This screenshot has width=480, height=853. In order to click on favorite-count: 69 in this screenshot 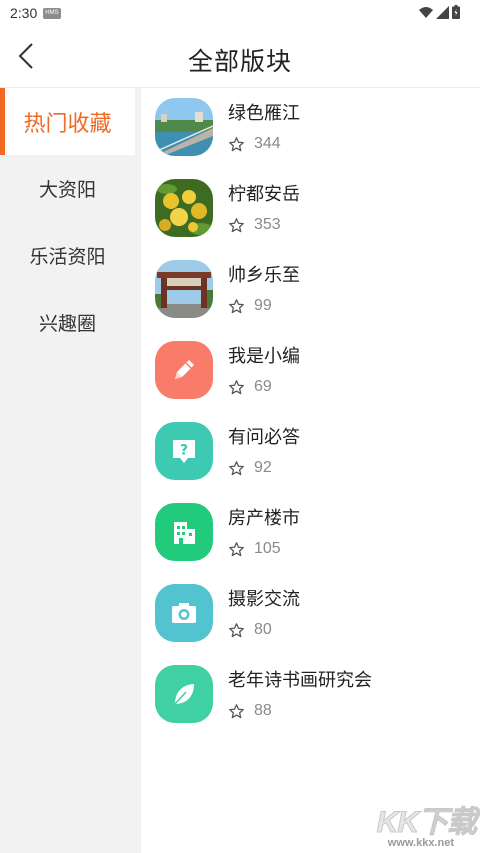, I will do `click(250, 387)`.